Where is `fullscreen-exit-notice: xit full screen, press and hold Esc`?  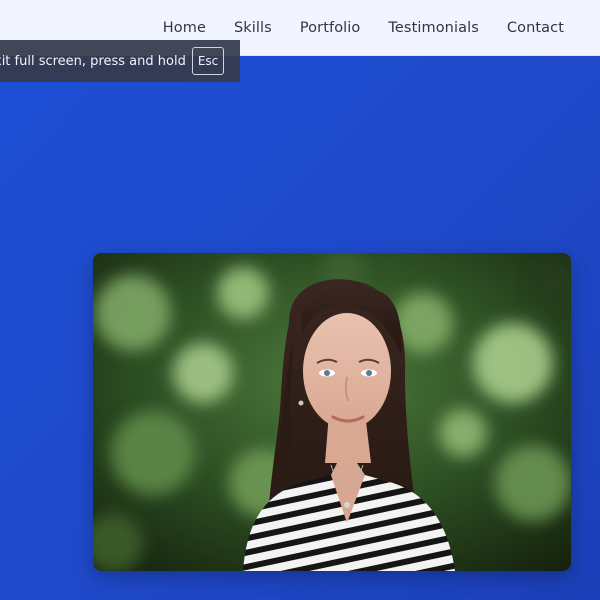 fullscreen-exit-notice: xit full screen, press and hold Esc is located at coordinates (120, 61).